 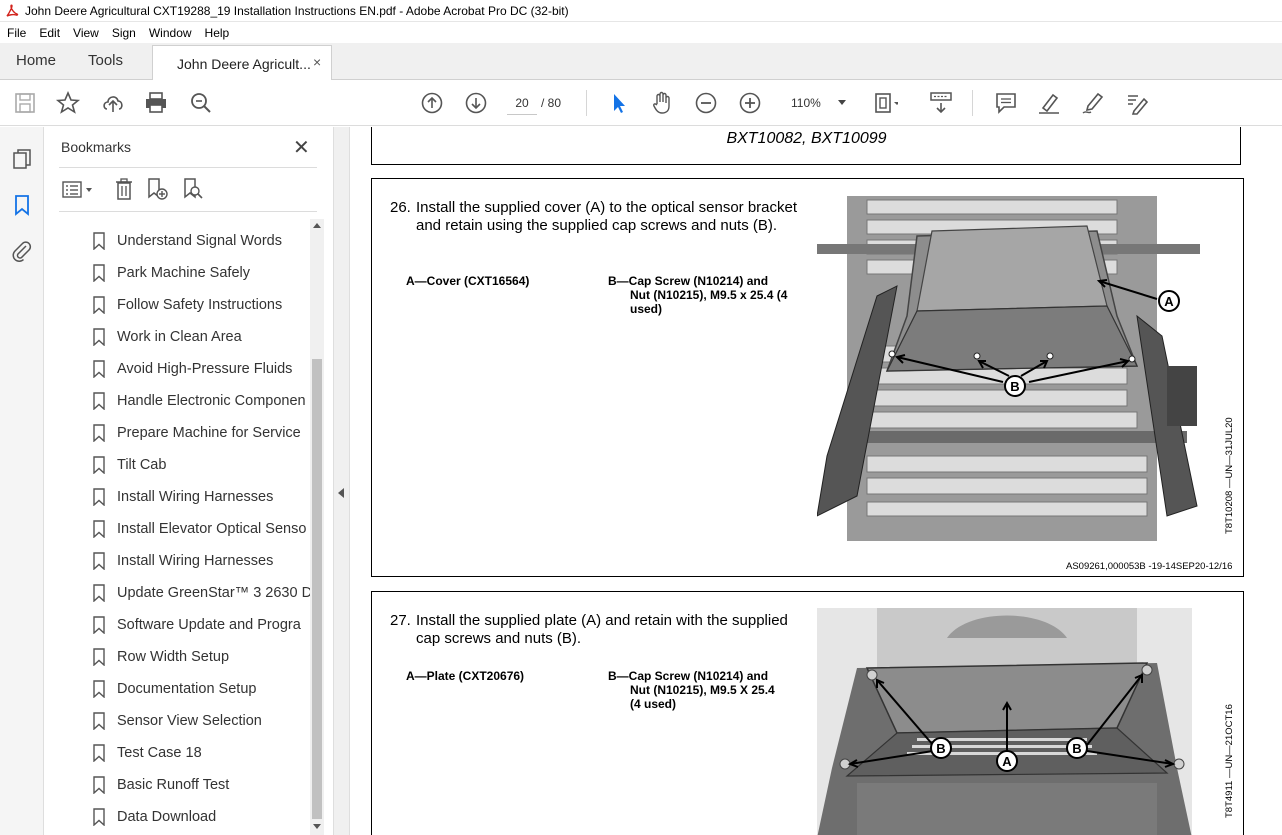 I want to click on legend-a: A—Cover (CXT16564), so click(x=468, y=281).